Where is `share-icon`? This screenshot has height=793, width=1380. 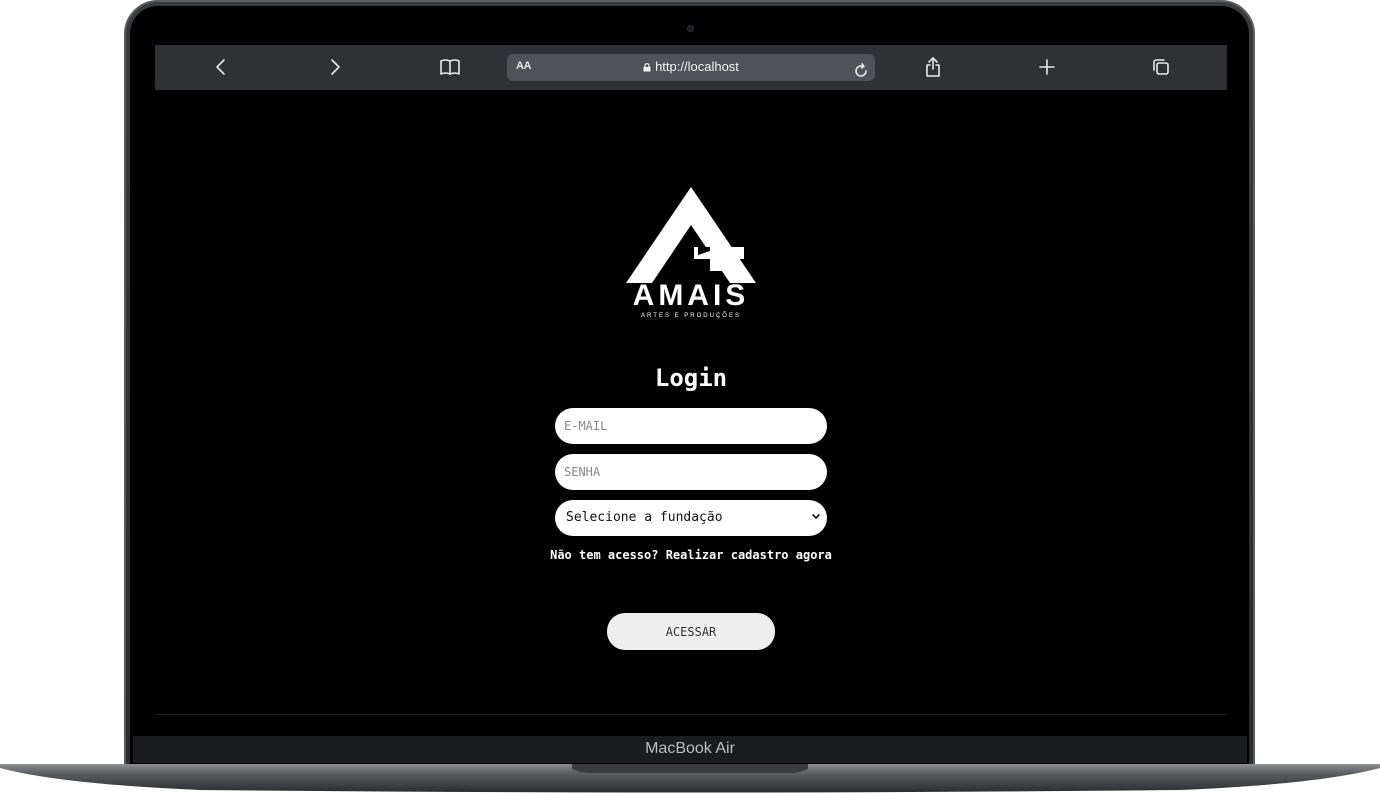
share-icon is located at coordinates (933, 67).